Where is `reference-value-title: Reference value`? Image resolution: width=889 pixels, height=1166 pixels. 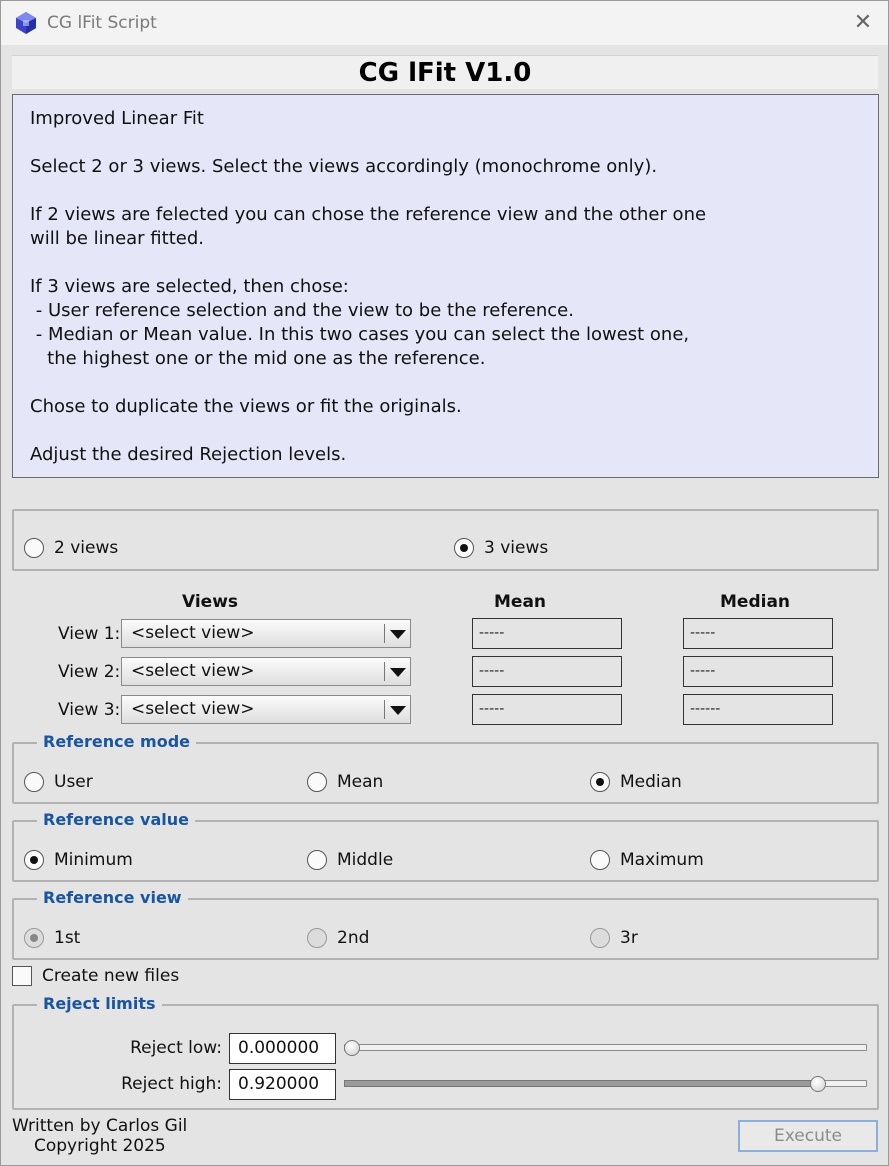 reference-value-title: Reference value is located at coordinates (116, 820).